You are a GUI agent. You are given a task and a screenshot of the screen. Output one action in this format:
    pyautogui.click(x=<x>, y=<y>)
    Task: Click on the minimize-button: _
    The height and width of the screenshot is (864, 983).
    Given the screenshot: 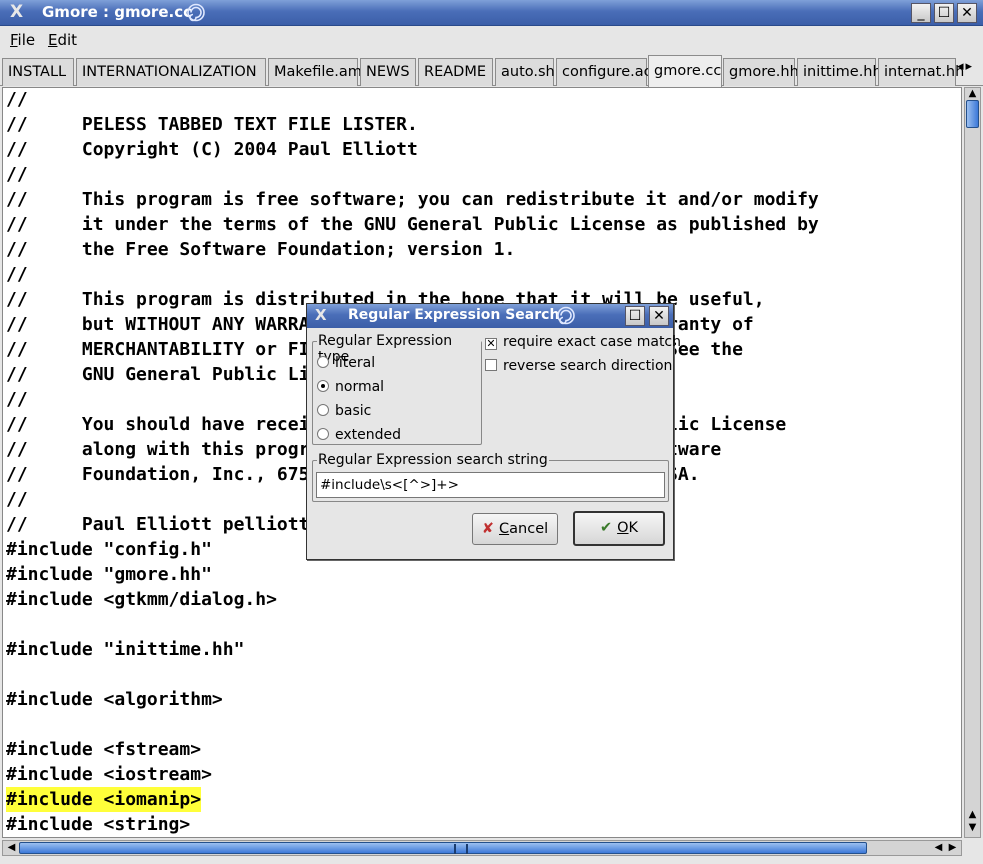 What is the action you would take?
    pyautogui.click(x=921, y=13)
    